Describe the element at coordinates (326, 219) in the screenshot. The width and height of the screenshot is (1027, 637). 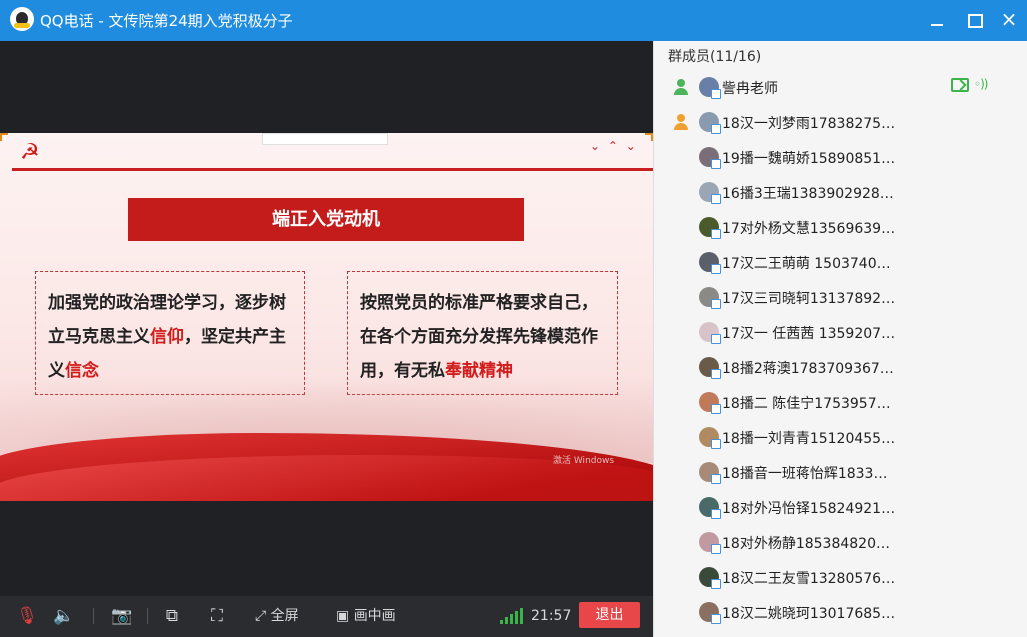
I see `slide-heading: 端正入党动机` at that location.